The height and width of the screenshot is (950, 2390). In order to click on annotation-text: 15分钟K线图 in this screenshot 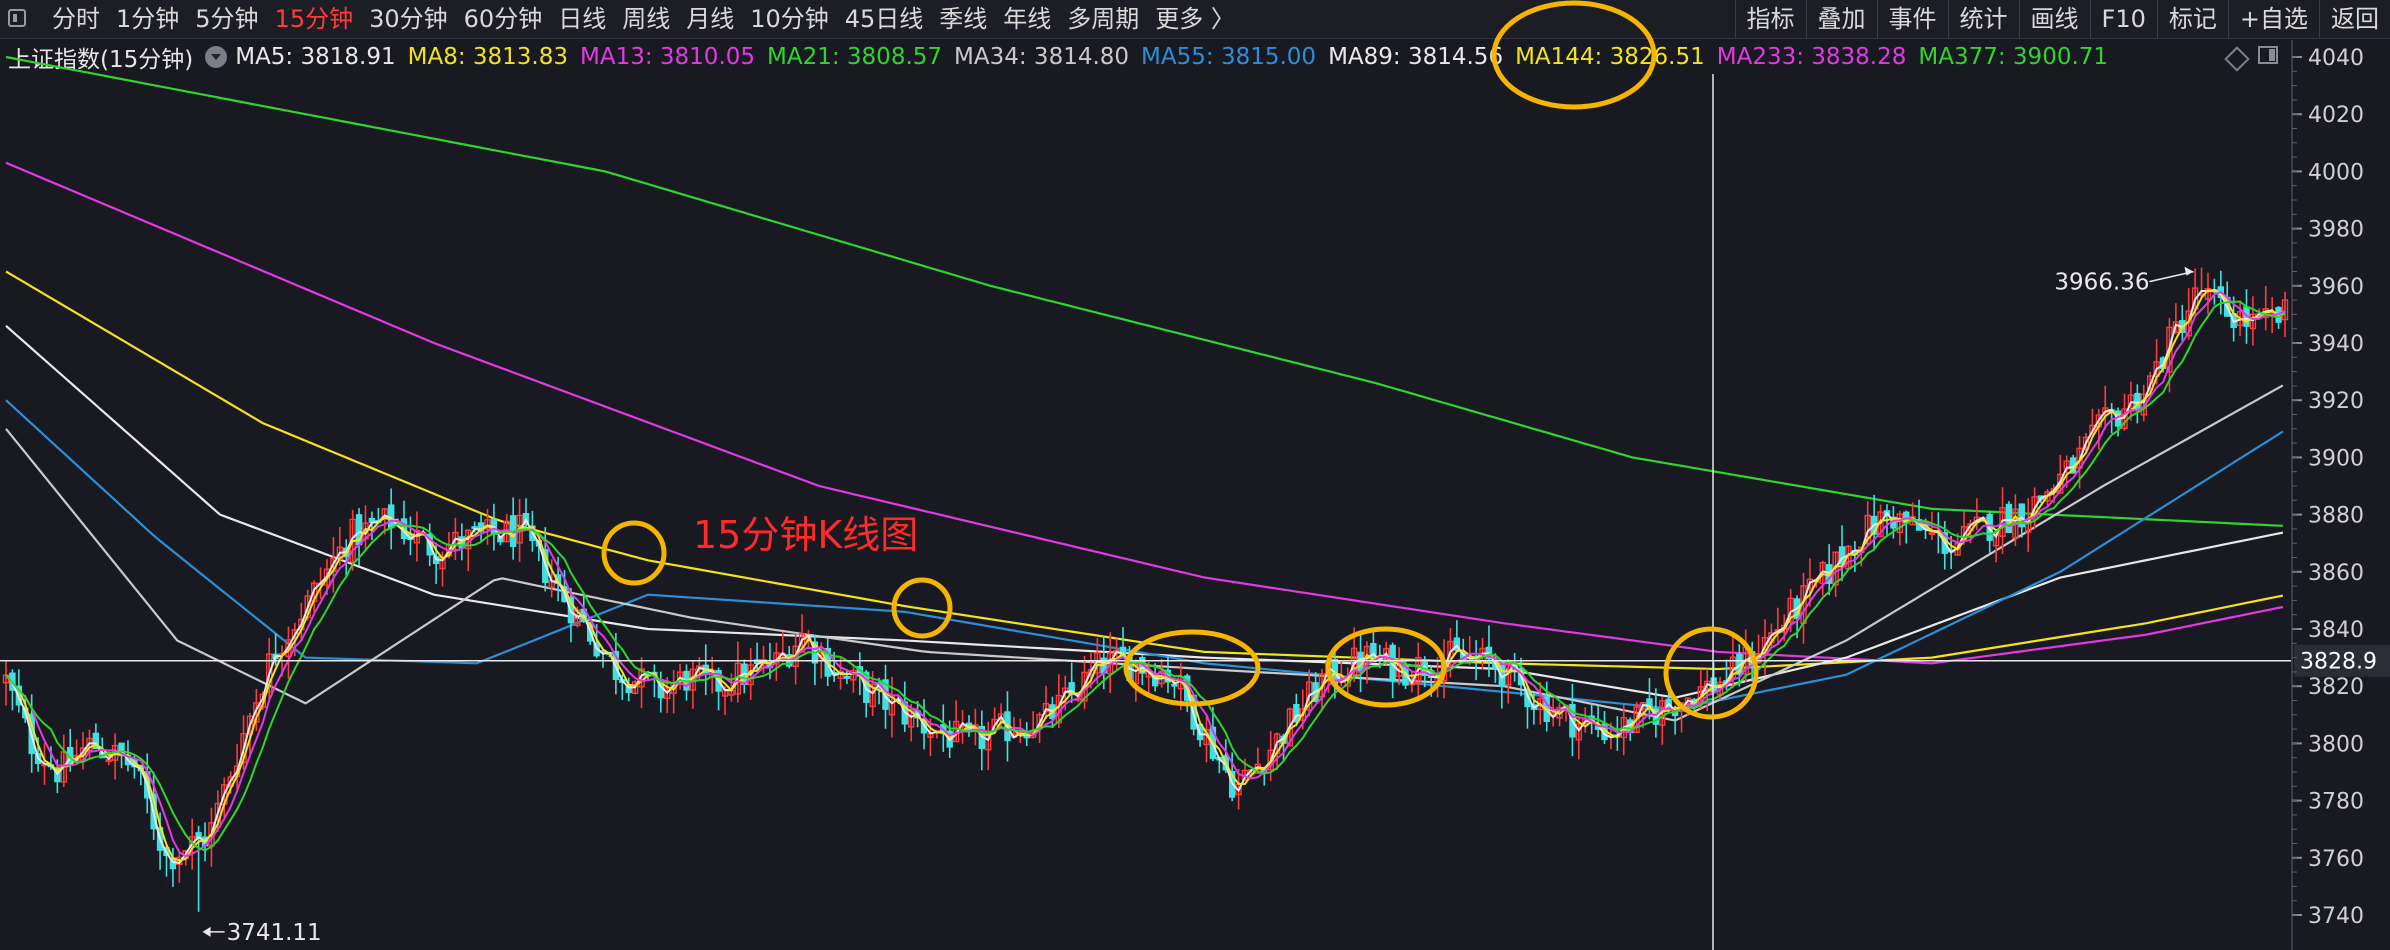, I will do `click(805, 535)`.